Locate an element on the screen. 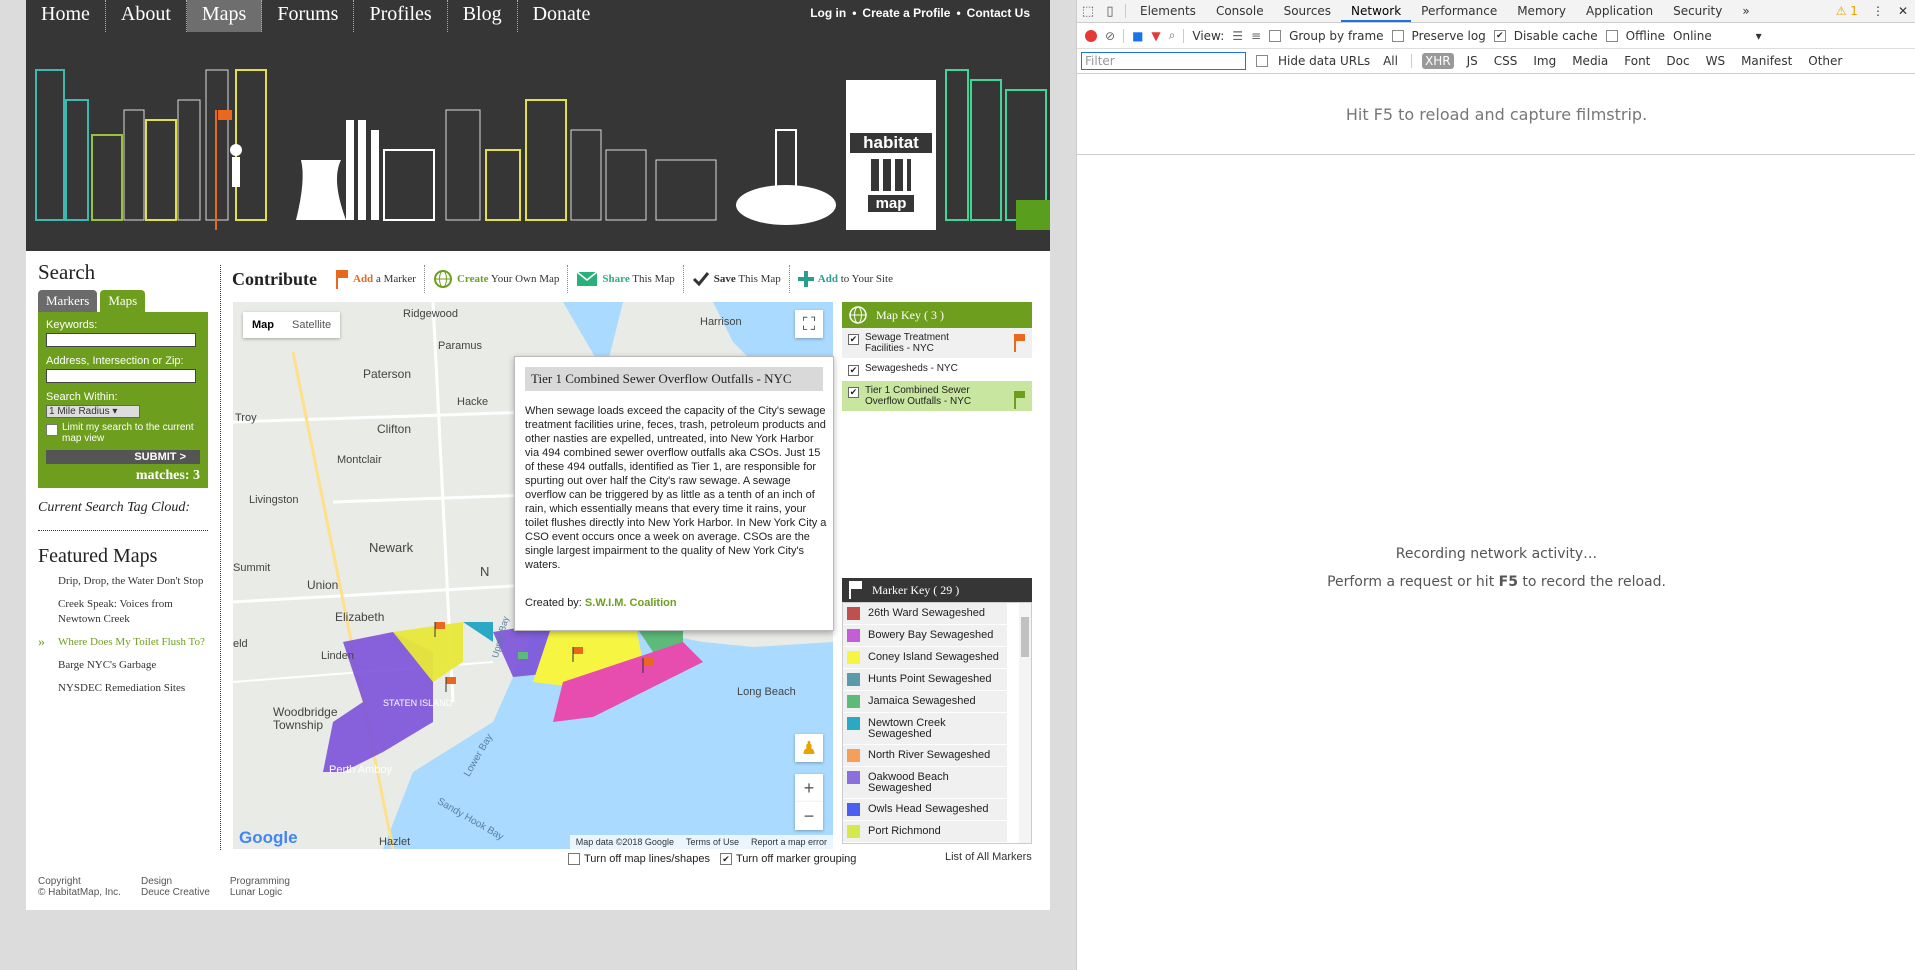  share-map-button: Share This Map is located at coordinates (624, 279).